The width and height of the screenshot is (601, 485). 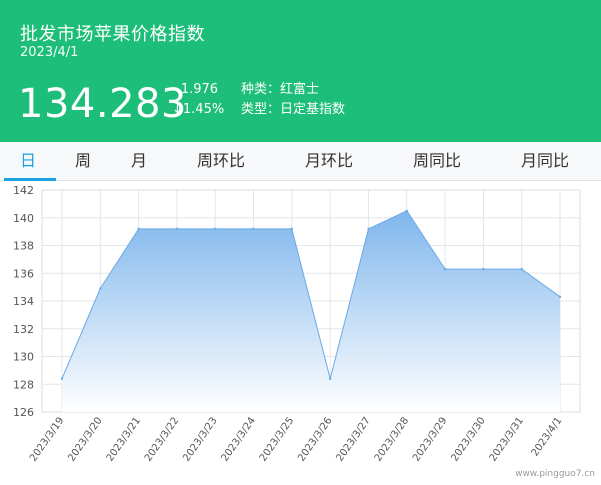 I want to click on y-tick-label: 136, so click(x=23, y=273).